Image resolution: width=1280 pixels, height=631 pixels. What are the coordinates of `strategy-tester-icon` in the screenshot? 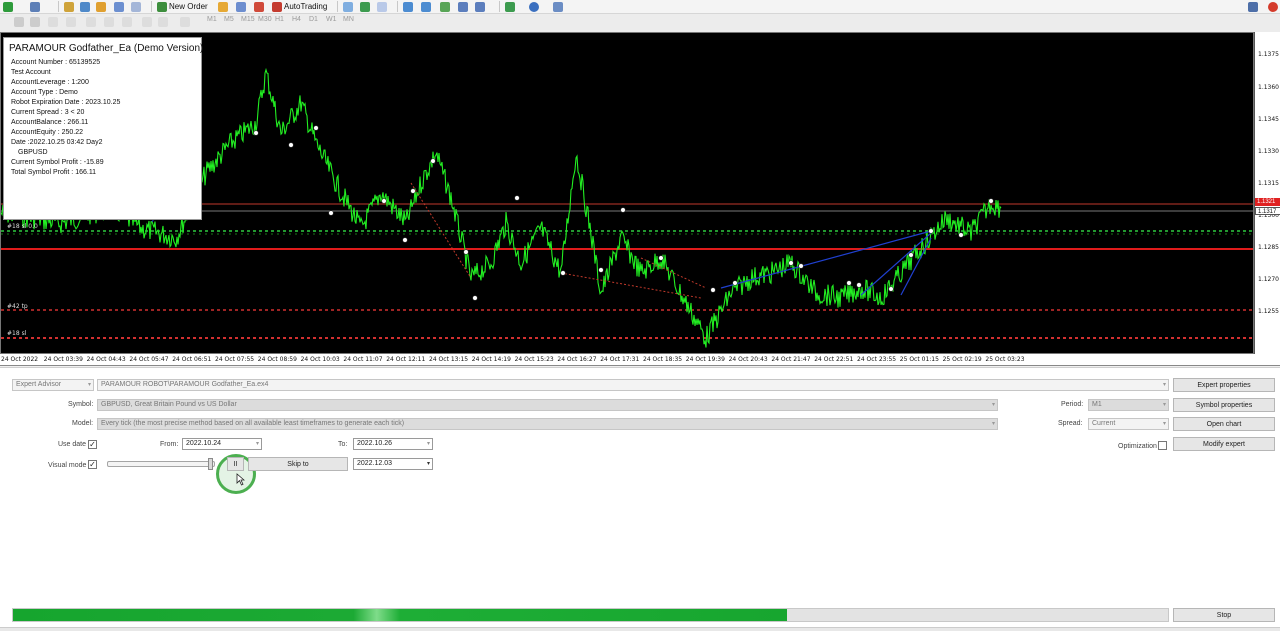 It's located at (119, 6).